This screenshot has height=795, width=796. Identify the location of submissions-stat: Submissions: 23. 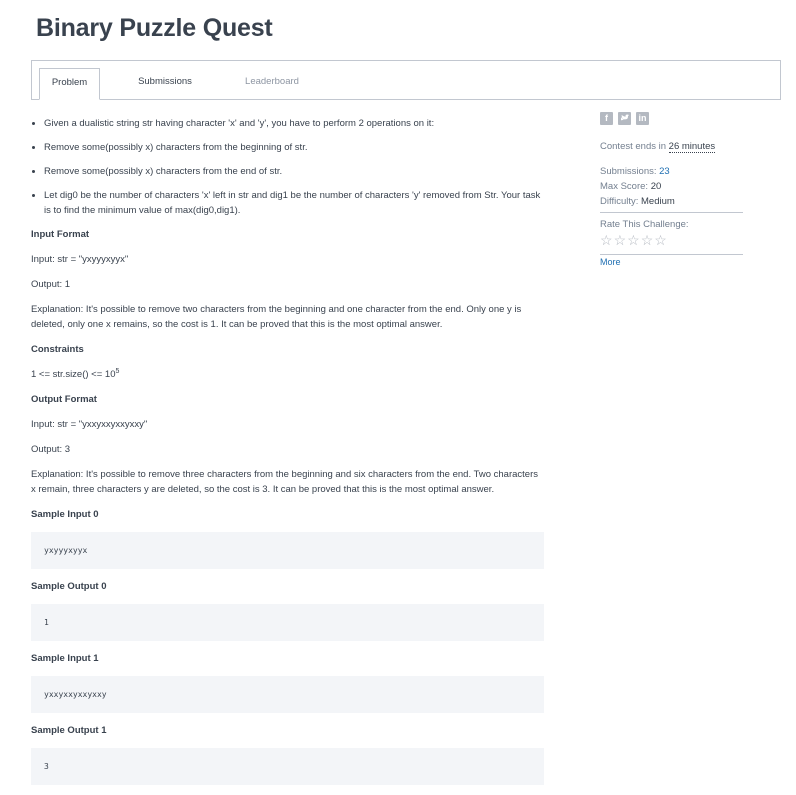
(637, 171).